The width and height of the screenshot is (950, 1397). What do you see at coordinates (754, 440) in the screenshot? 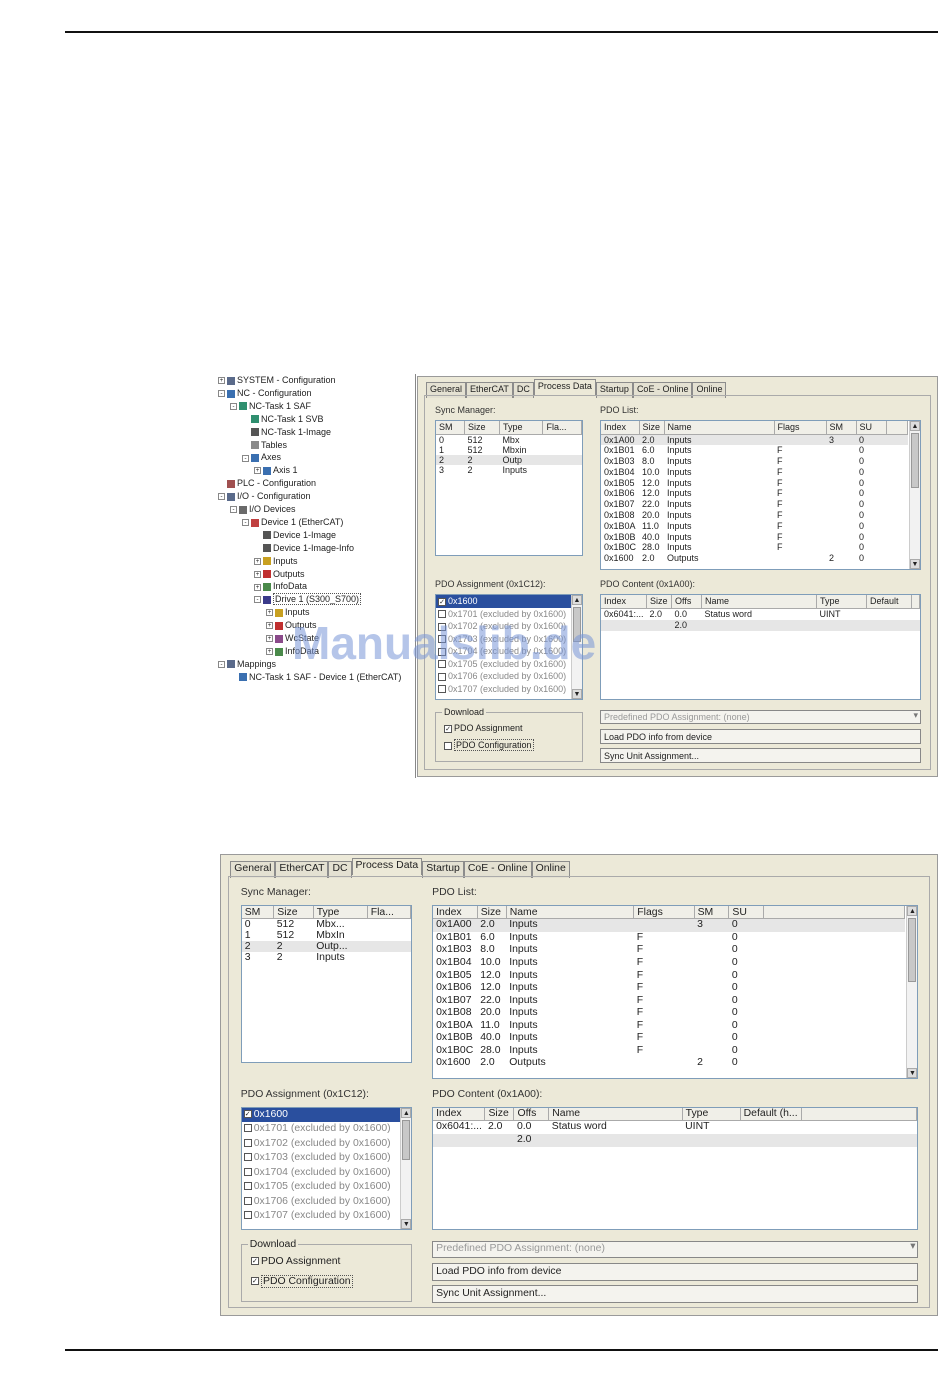
I see `pdo-list-row: 0x1A00 2.0 Inputs 3 0` at bounding box center [754, 440].